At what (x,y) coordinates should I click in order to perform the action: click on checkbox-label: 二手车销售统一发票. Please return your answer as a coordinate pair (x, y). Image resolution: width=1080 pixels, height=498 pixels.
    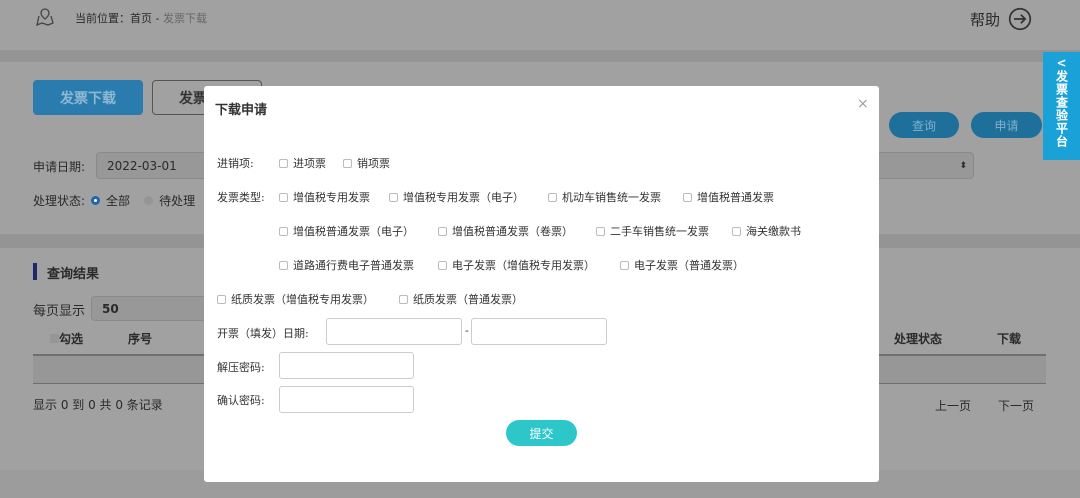
    Looking at the image, I should click on (659, 231).